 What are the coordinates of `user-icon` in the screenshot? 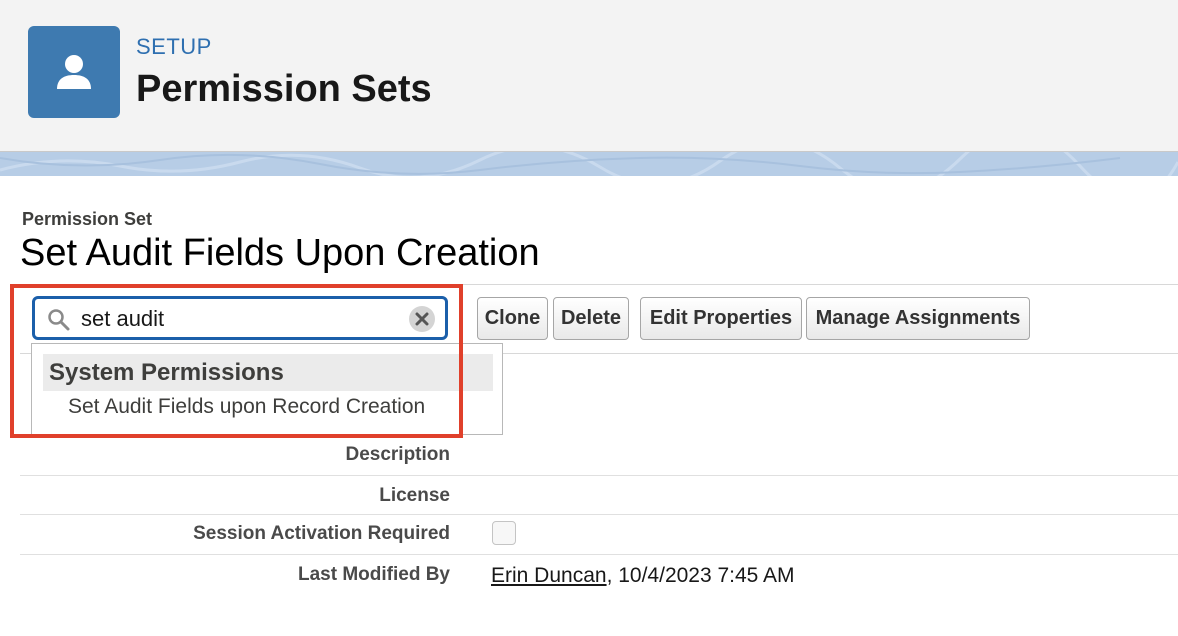 It's located at (74, 72).